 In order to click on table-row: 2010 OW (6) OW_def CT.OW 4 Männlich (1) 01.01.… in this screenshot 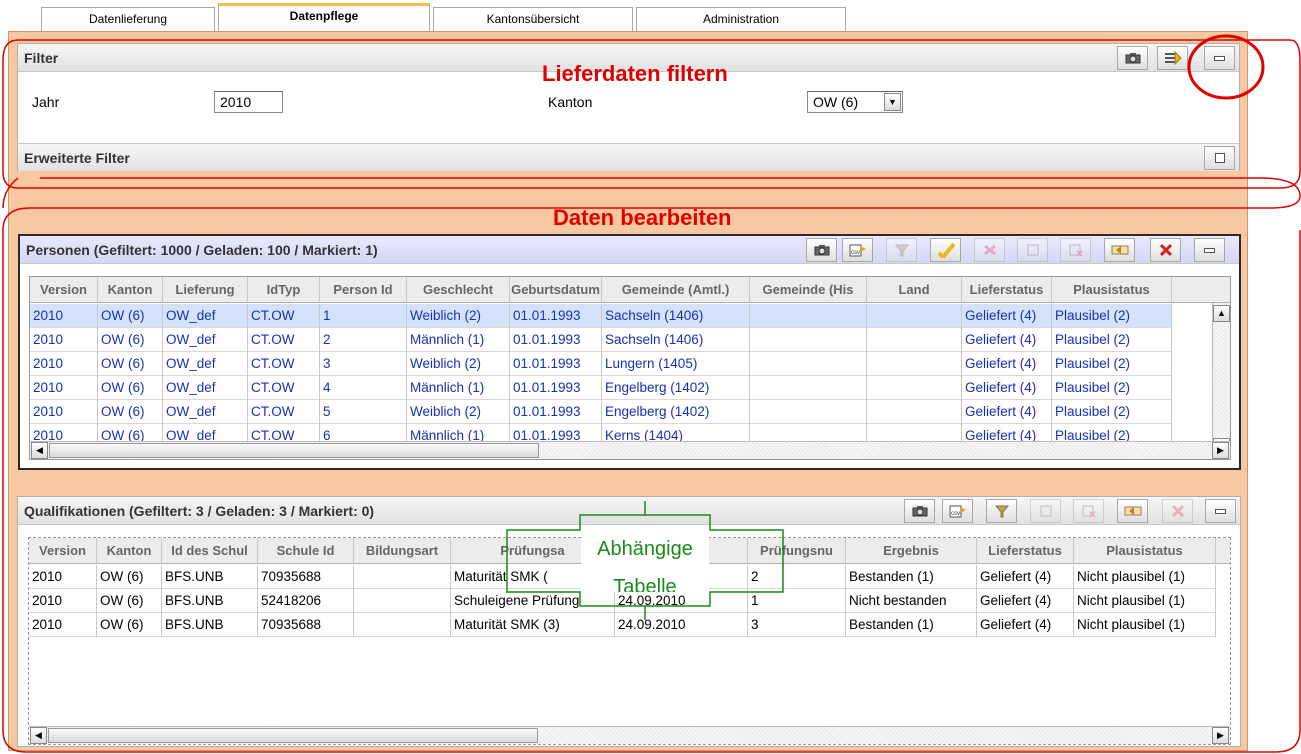, I will do `click(601, 388)`.